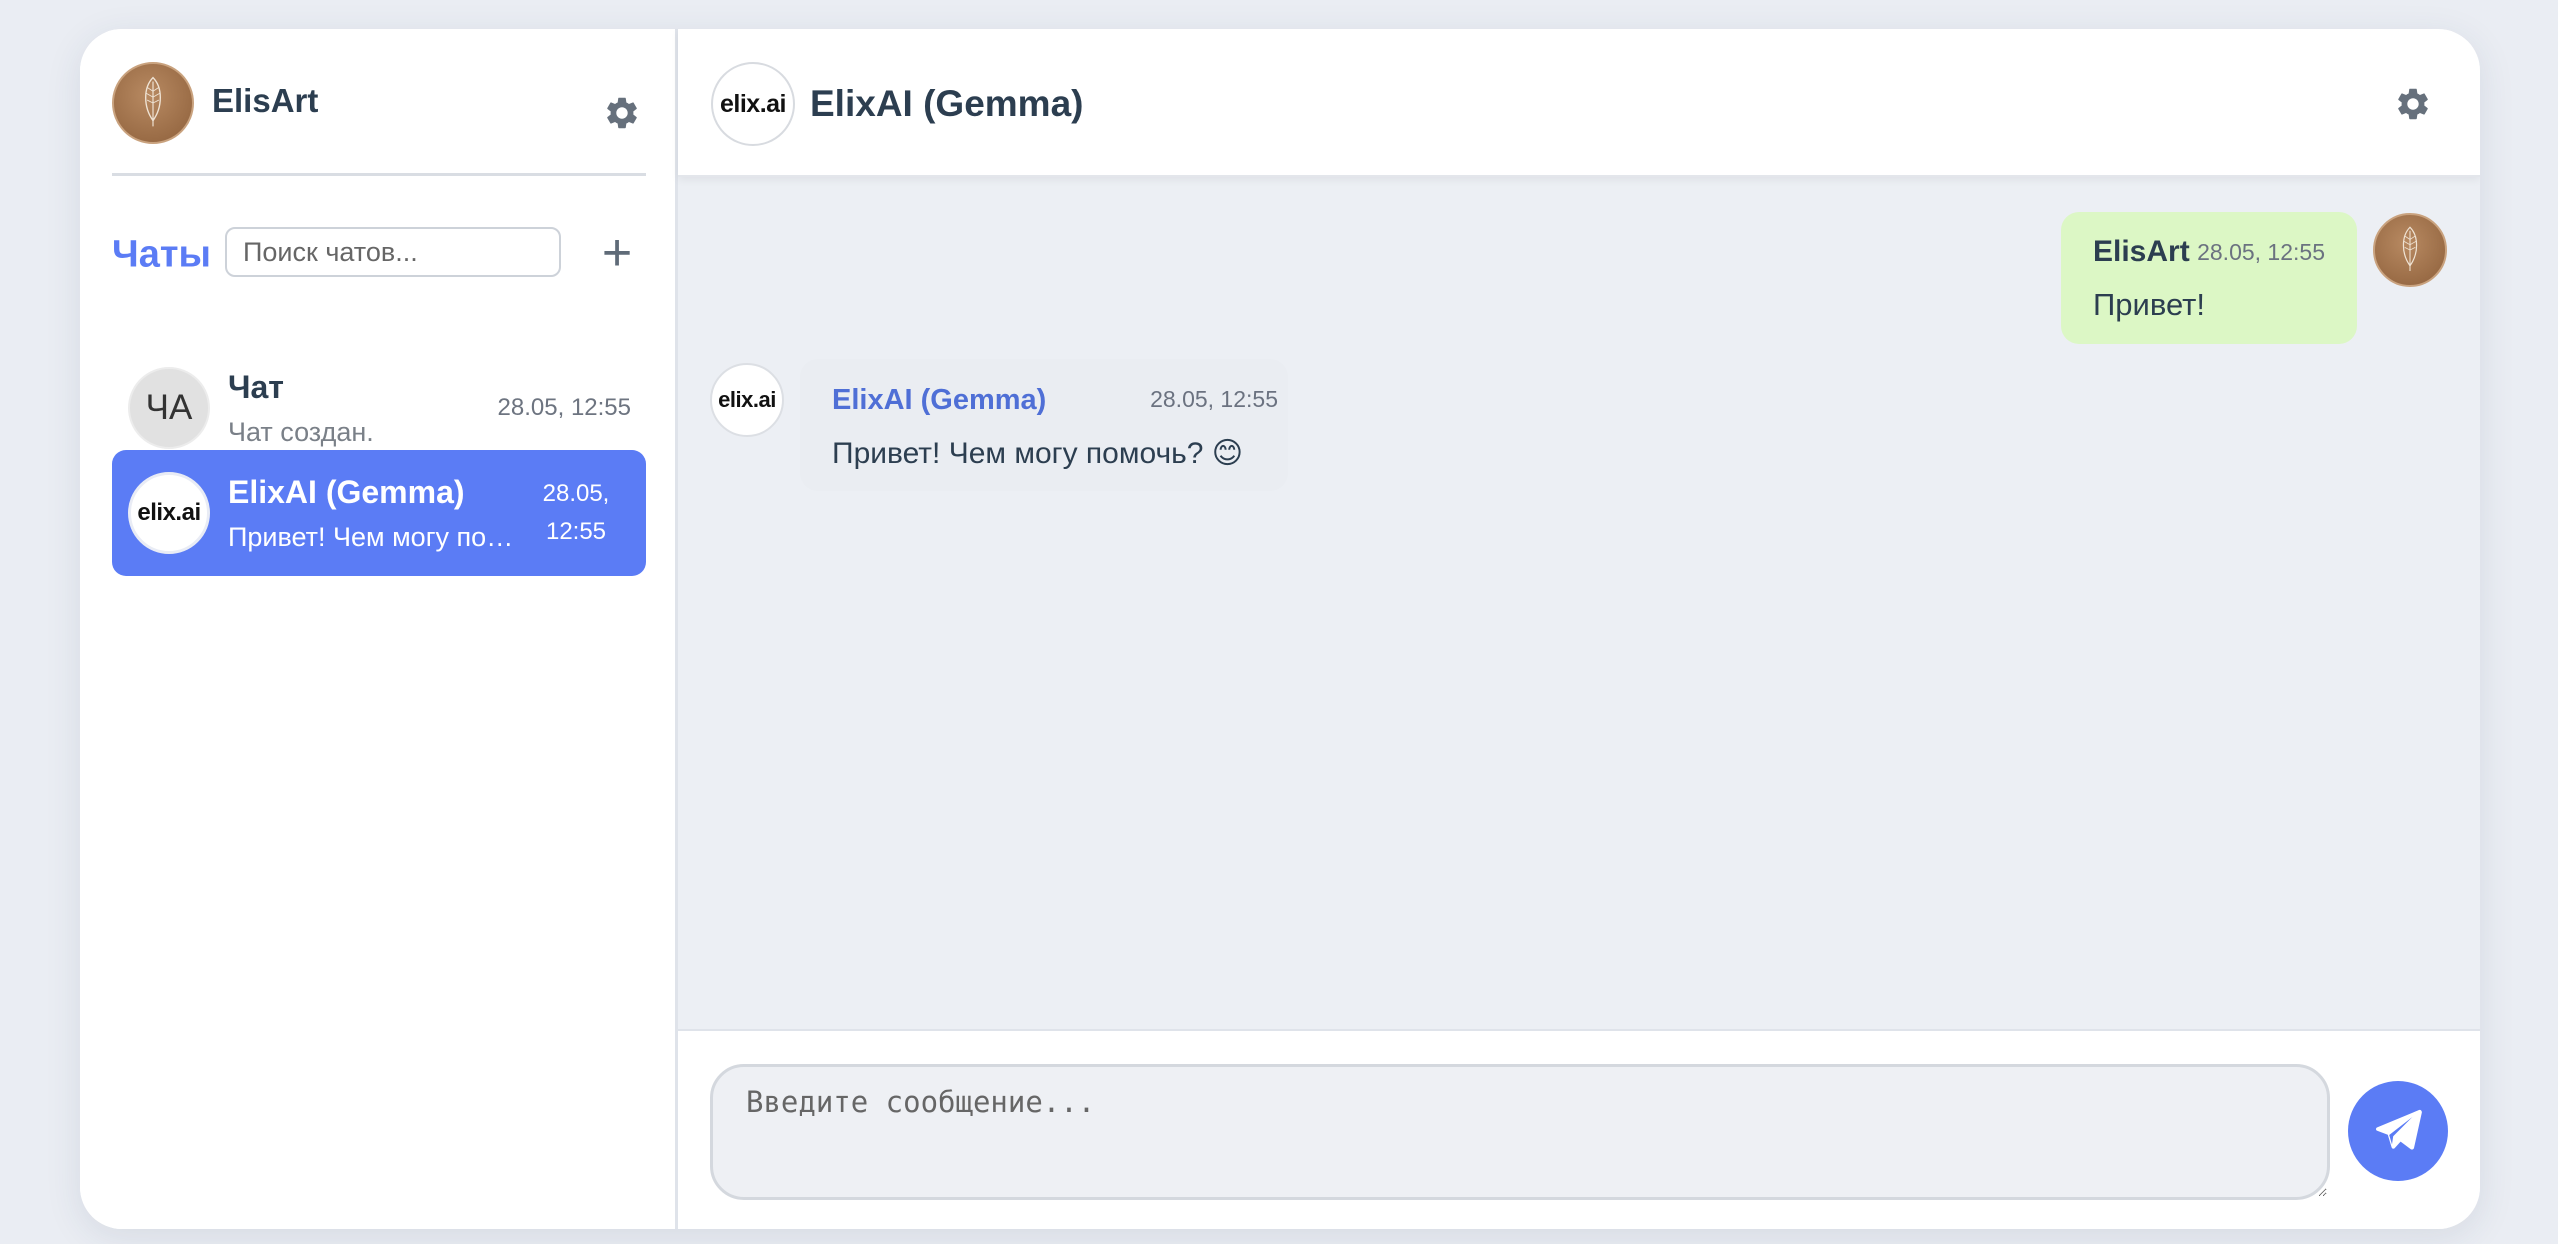 The height and width of the screenshot is (1244, 2558). I want to click on add-chat-button: +, so click(617, 253).